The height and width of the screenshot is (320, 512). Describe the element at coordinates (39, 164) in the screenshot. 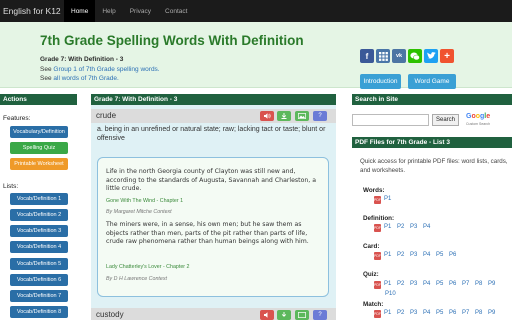

I see `printable-worksheet-button: Printable Worksheet` at that location.